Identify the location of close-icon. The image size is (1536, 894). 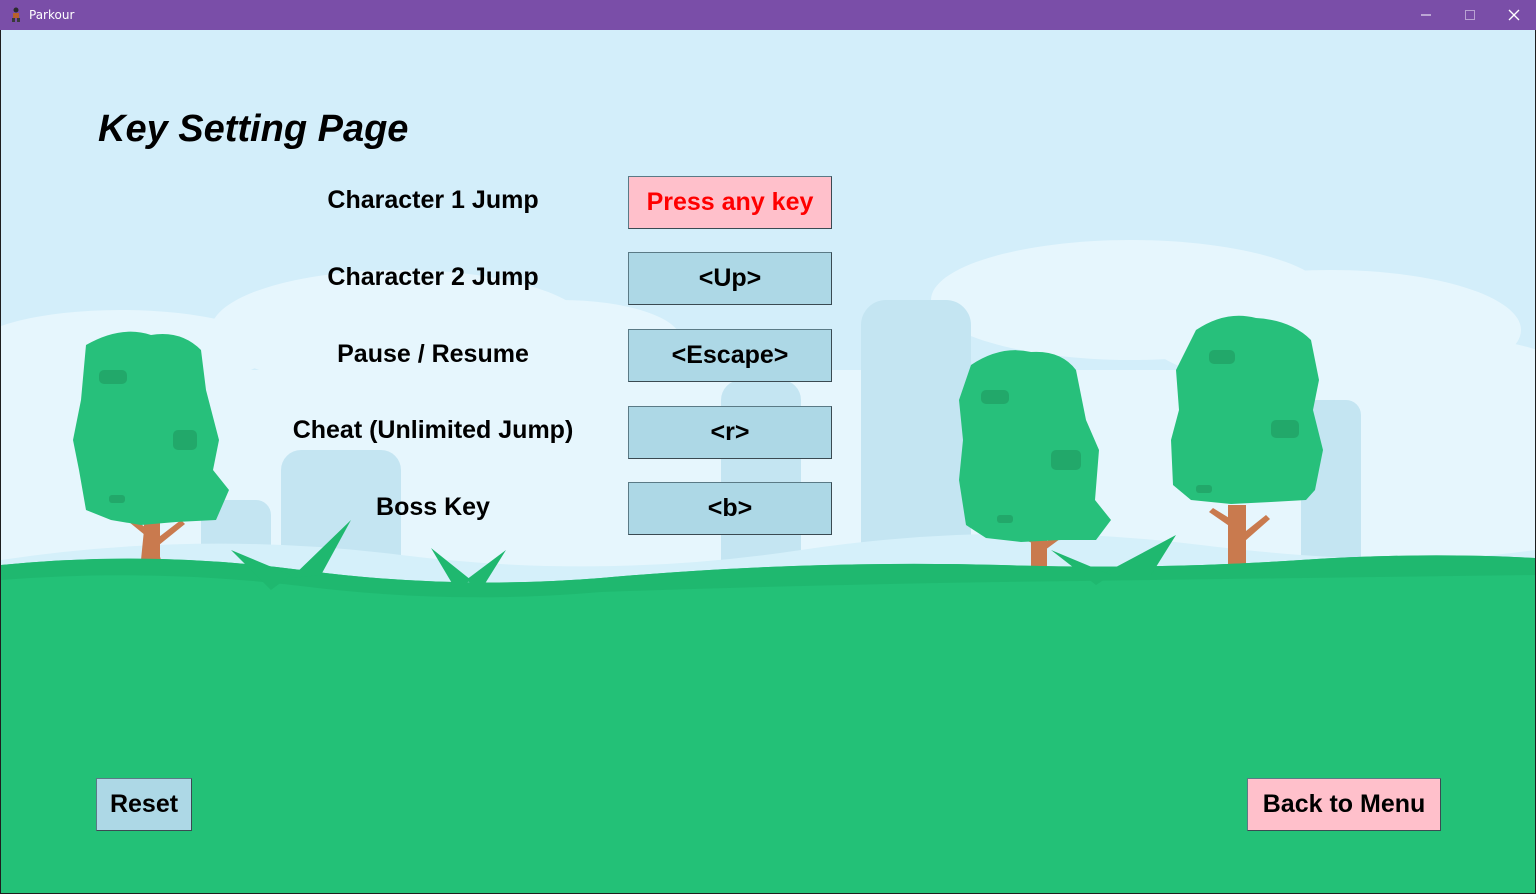
(1514, 15).